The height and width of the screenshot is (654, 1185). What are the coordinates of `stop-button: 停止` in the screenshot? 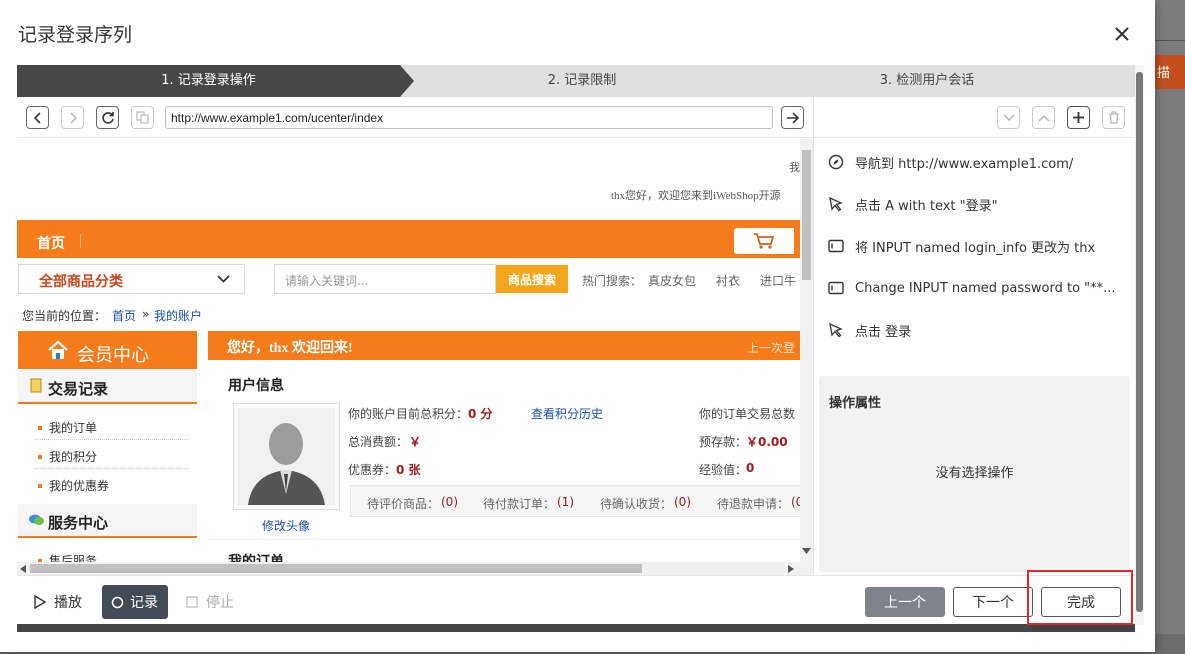 It's located at (210, 602).